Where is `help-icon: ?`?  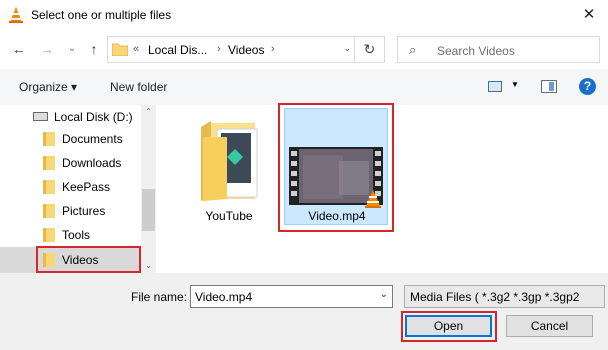
help-icon: ? is located at coordinates (587, 86).